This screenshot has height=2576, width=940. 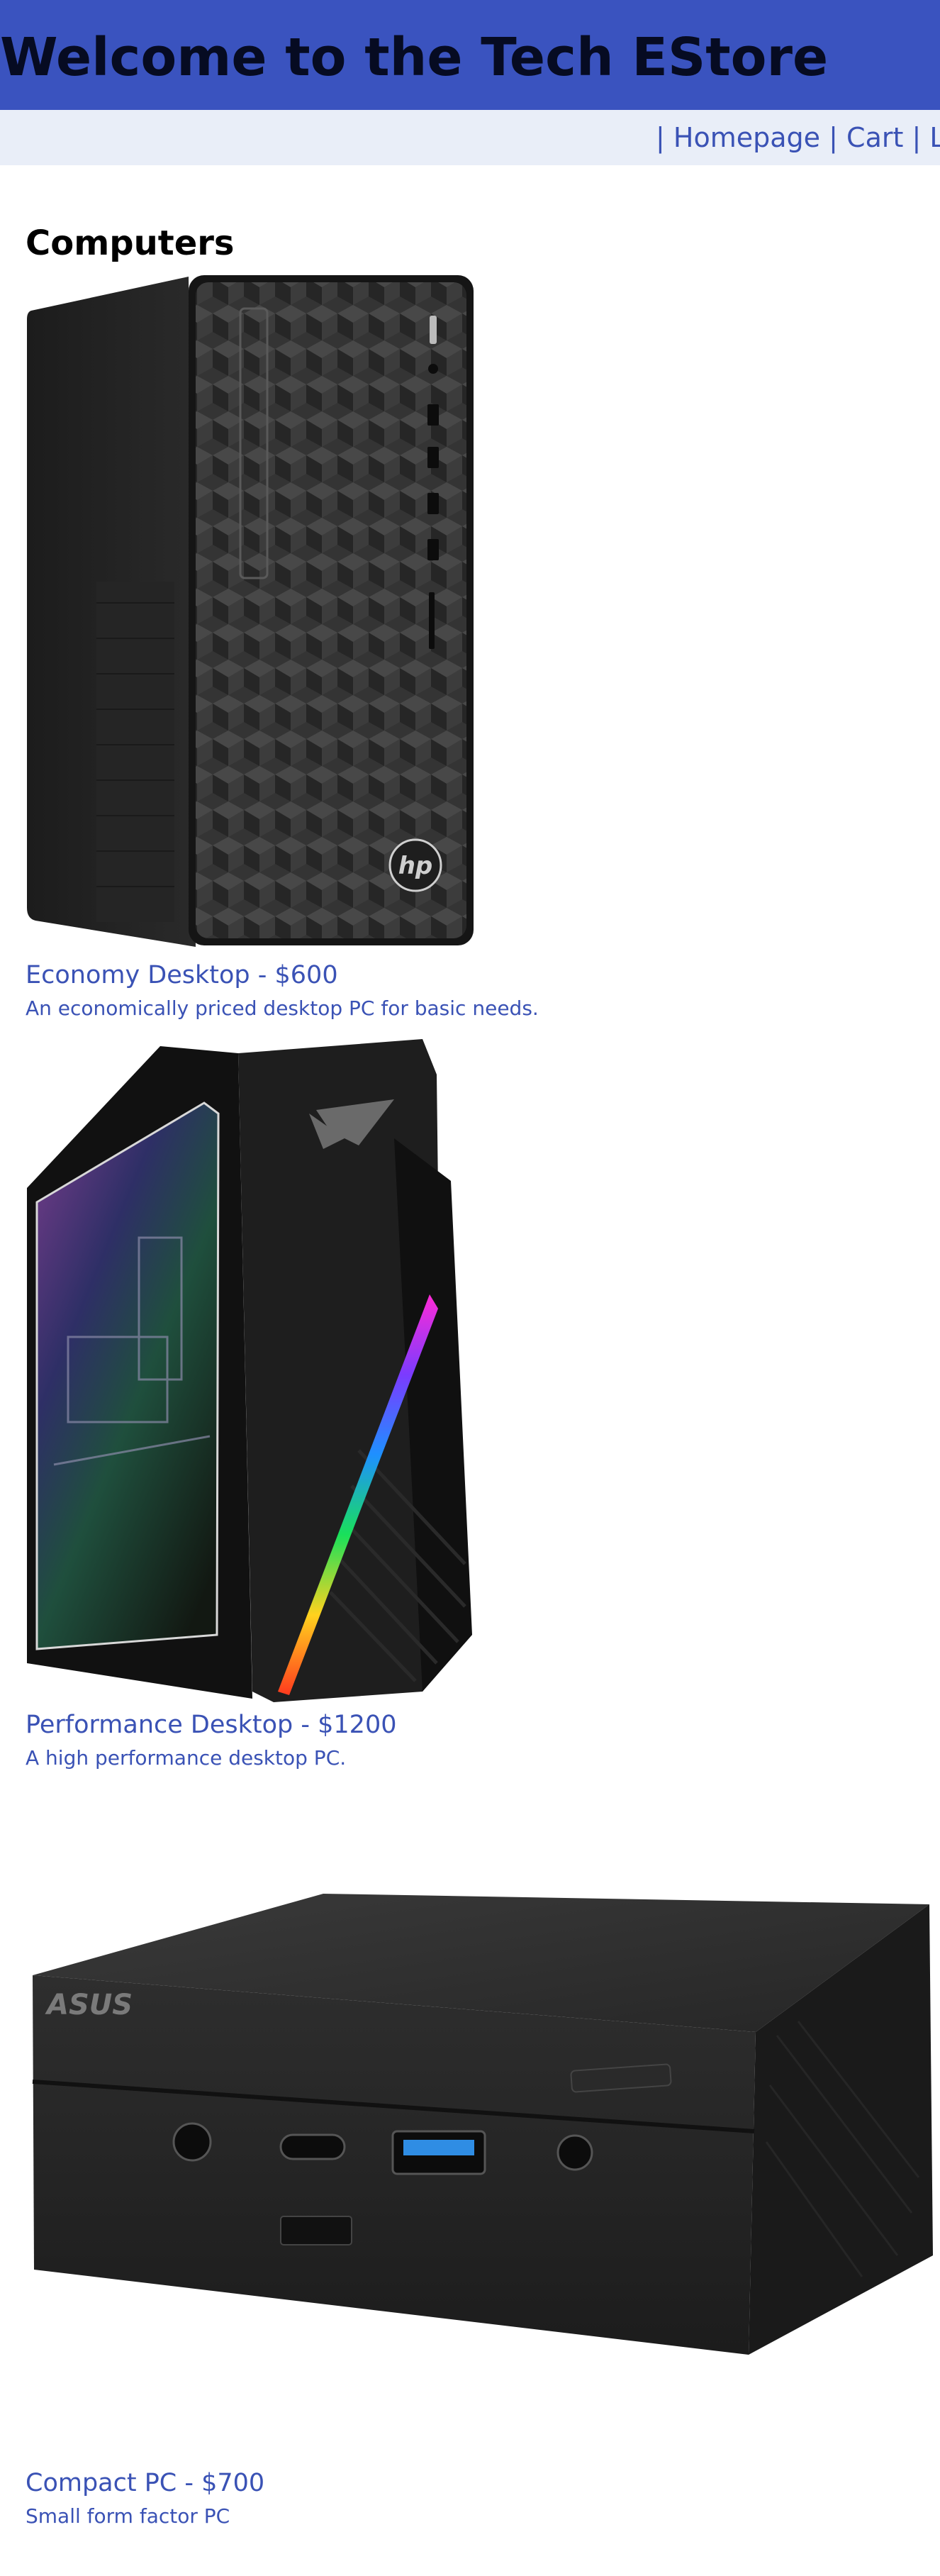 I want to click on rog-gaming-desktop-image, so click(x=251, y=1365).